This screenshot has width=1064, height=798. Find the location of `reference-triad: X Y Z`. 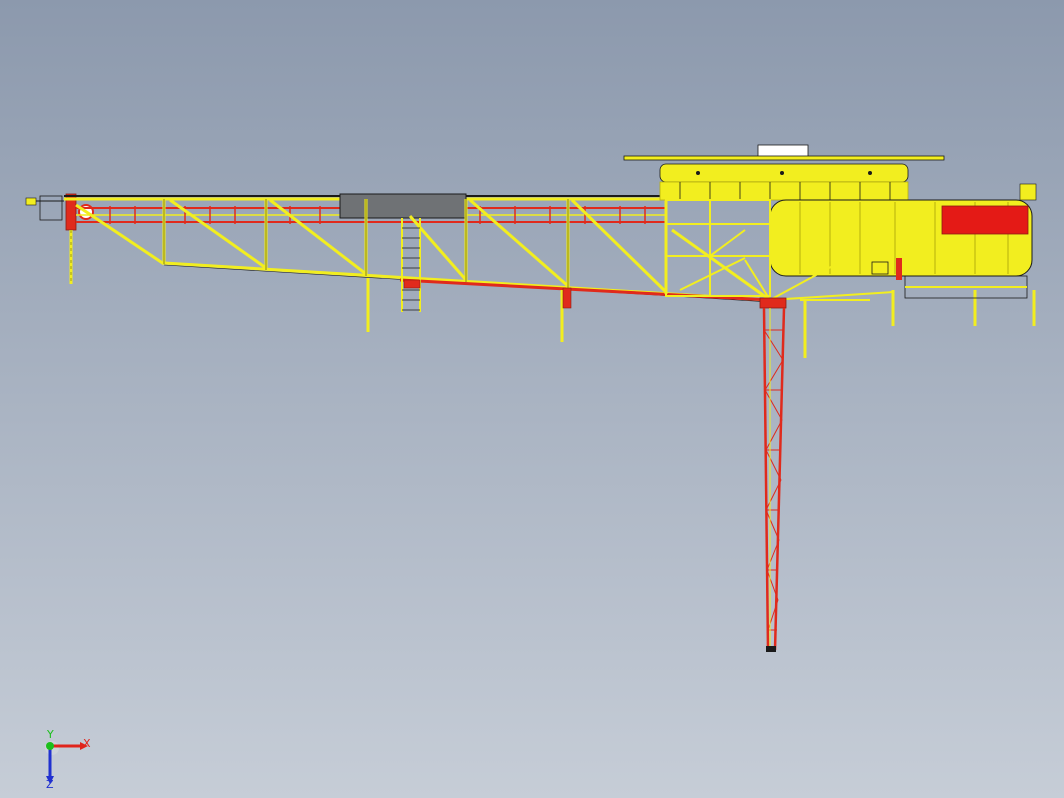

reference-triad: X Y Z is located at coordinates (68, 760).